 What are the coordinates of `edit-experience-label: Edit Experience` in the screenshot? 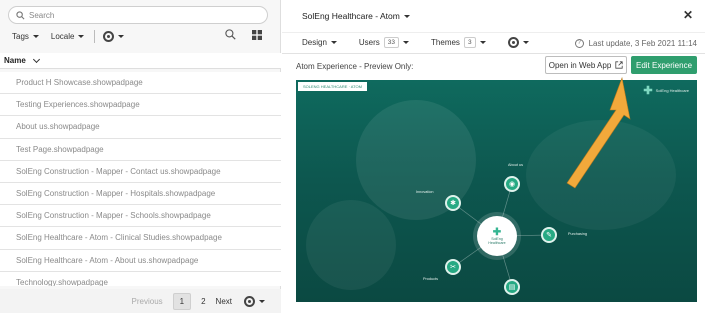 It's located at (664, 65).